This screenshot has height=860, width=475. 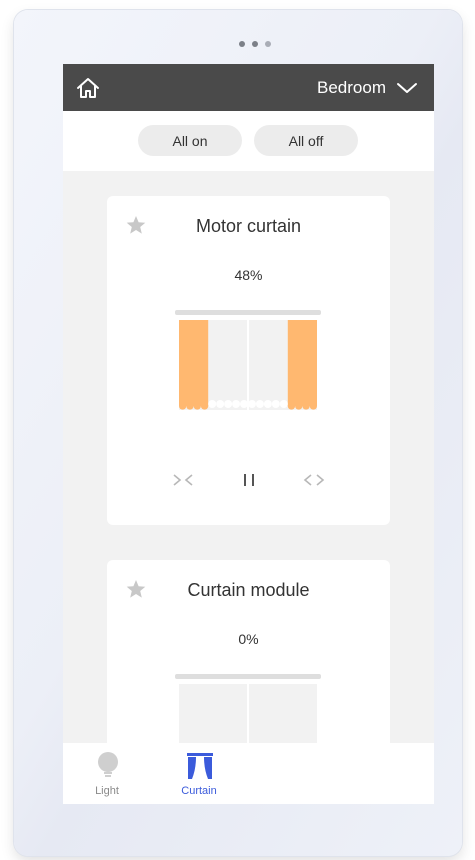 I want to click on pause-icon, so click(x=249, y=480).